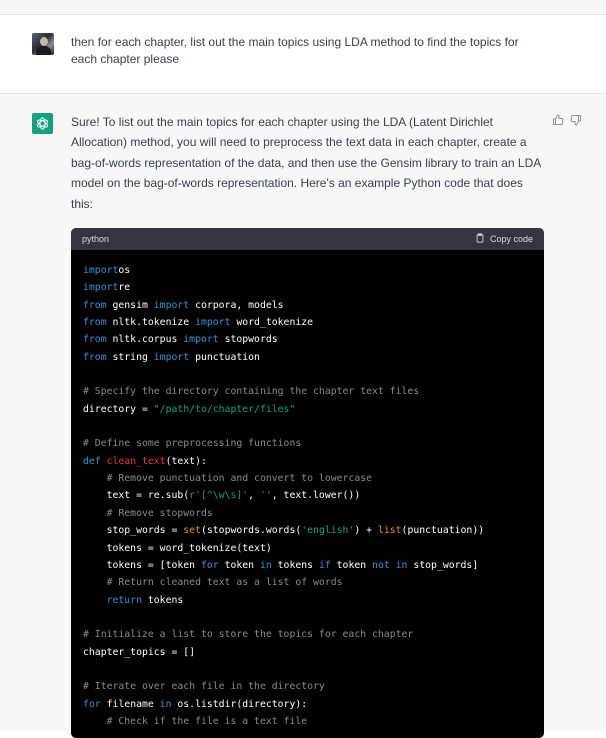  Describe the element at coordinates (183, 305) in the screenshot. I see `code-line: from gensim import corpora, models` at that location.